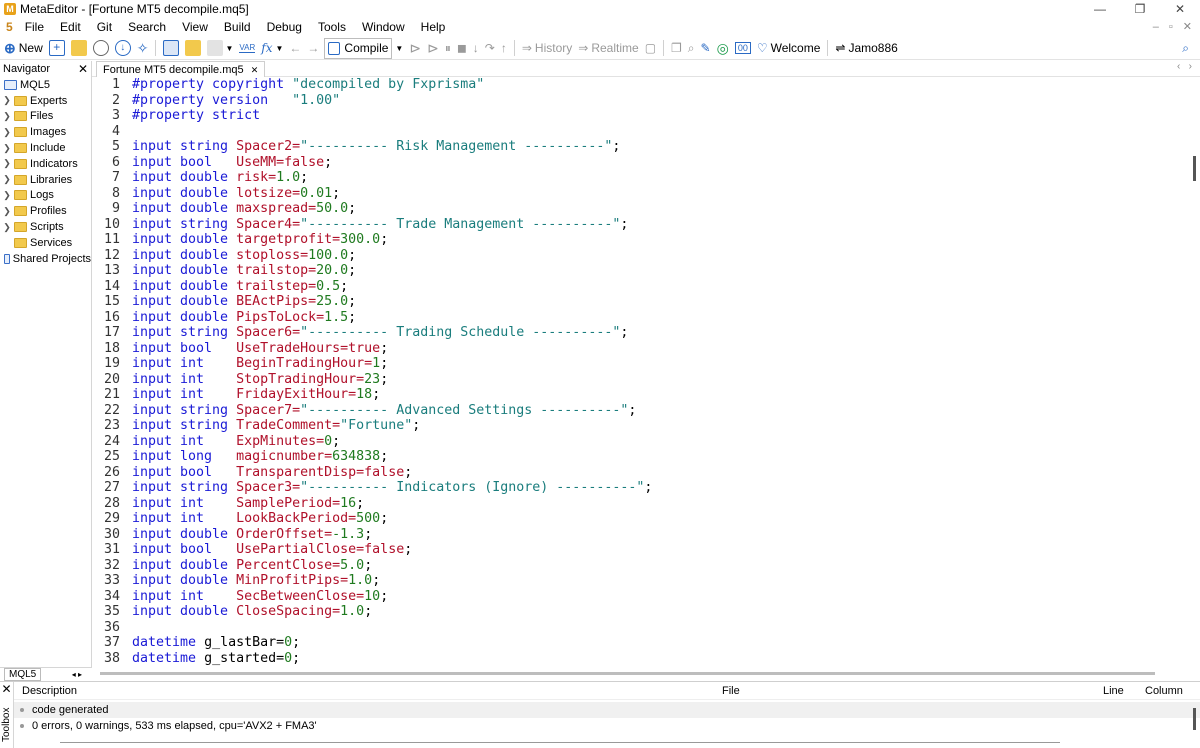  I want to click on code-line: 7 input double risk= 1.0;, so click(637, 178).